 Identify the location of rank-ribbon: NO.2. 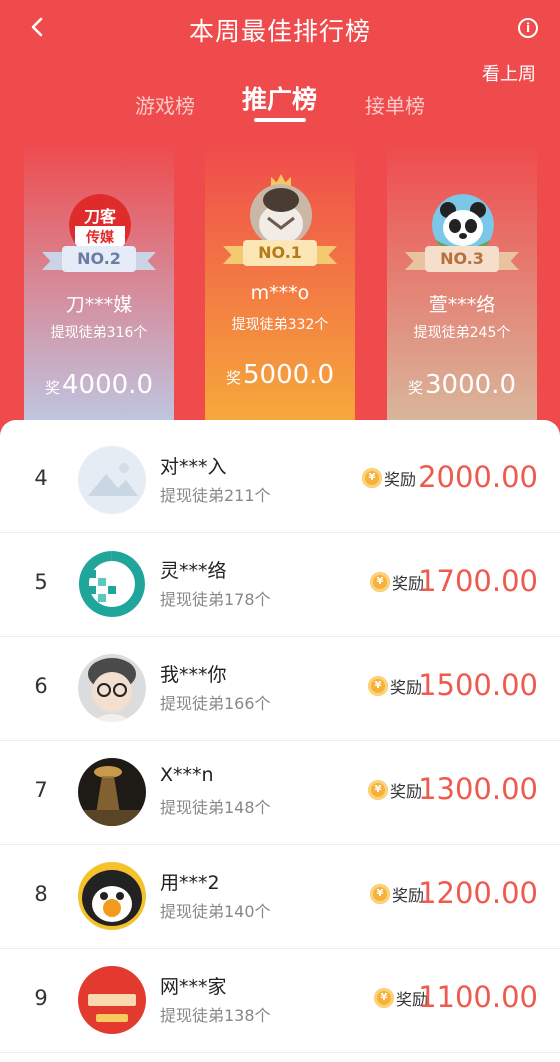
(99, 258).